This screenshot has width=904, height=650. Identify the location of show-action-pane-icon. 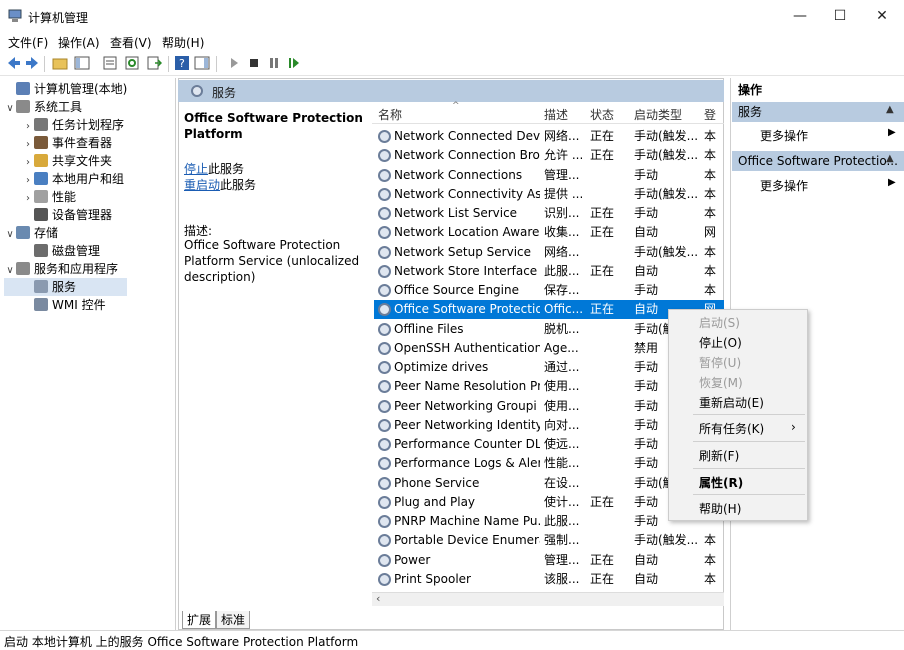
(202, 63).